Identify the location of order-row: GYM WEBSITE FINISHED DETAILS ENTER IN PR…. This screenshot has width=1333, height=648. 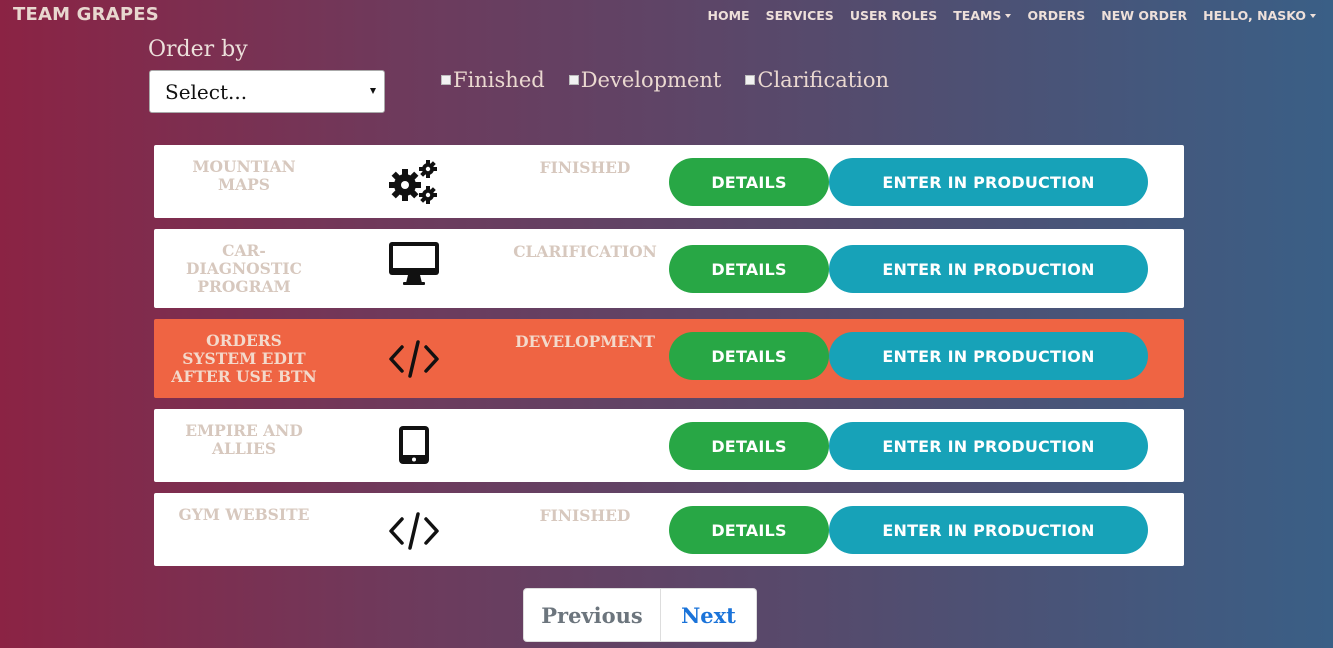
(669, 529).